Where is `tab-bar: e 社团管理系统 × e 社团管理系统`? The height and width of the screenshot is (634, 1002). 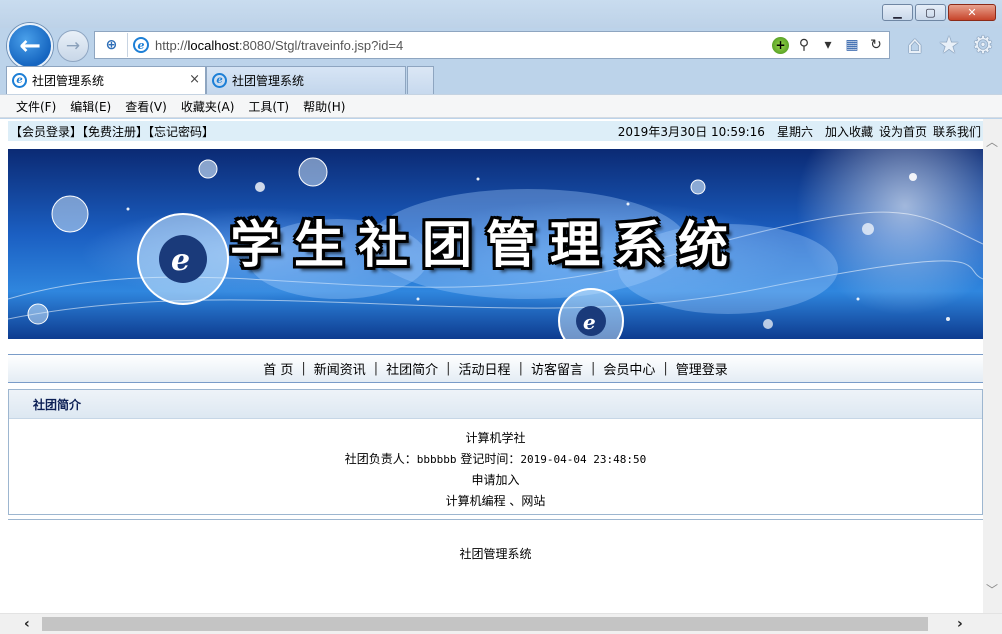
tab-bar: e 社团管理系统 × e 社团管理系统 is located at coordinates (501, 79).